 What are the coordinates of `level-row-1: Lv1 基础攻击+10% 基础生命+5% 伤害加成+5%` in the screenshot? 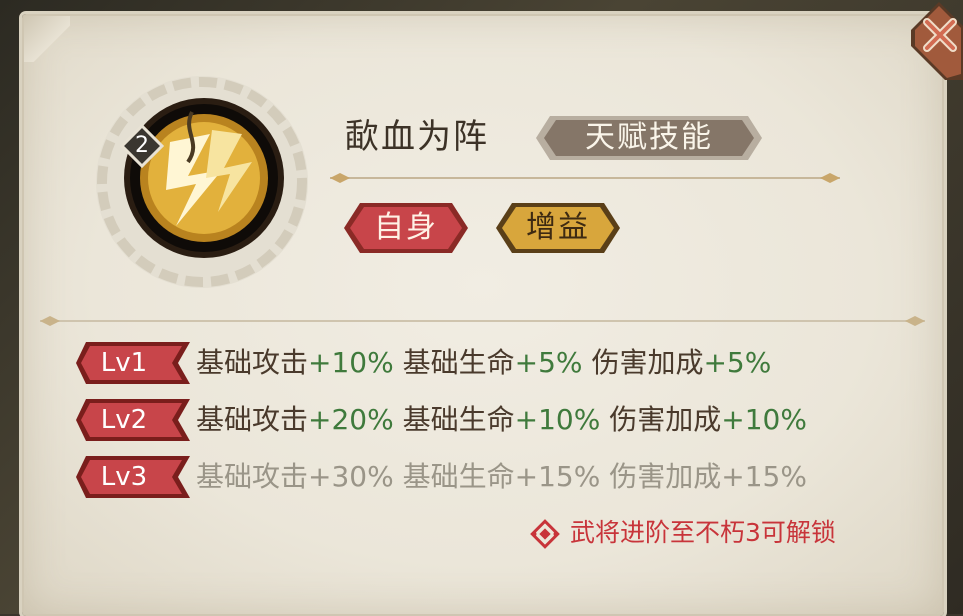 It's located at (486, 363).